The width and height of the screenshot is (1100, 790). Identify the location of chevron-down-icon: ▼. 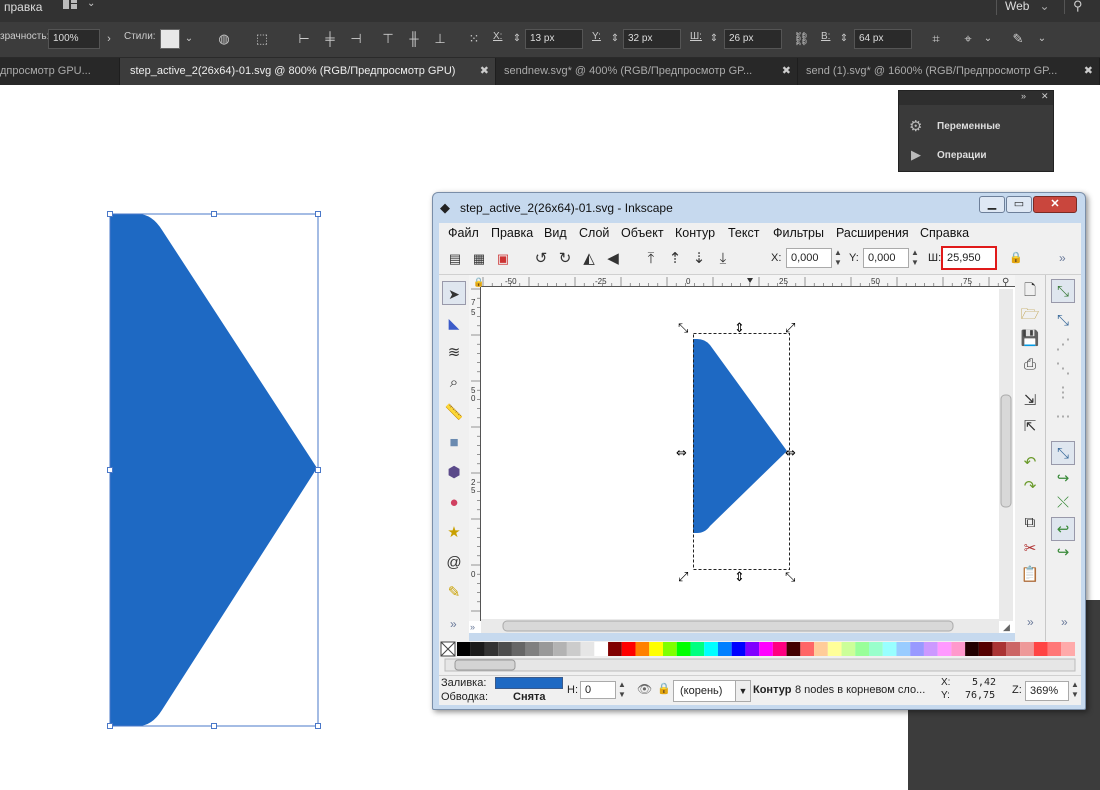
(743, 691).